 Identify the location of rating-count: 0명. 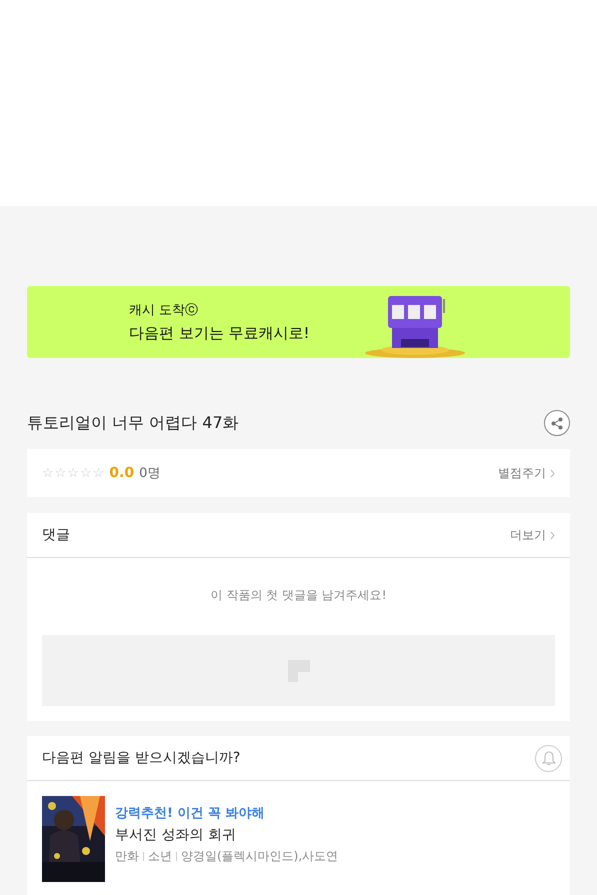
(149, 473).